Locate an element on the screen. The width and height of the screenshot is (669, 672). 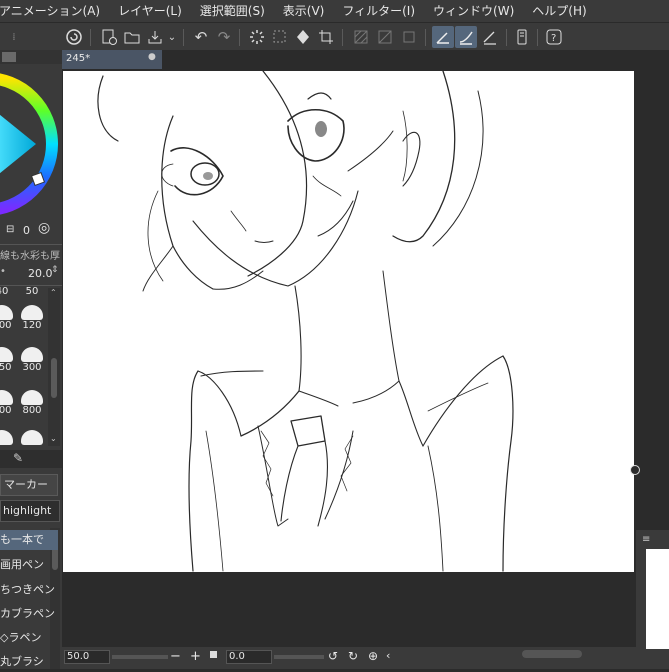
square-icon is located at coordinates (409, 37).